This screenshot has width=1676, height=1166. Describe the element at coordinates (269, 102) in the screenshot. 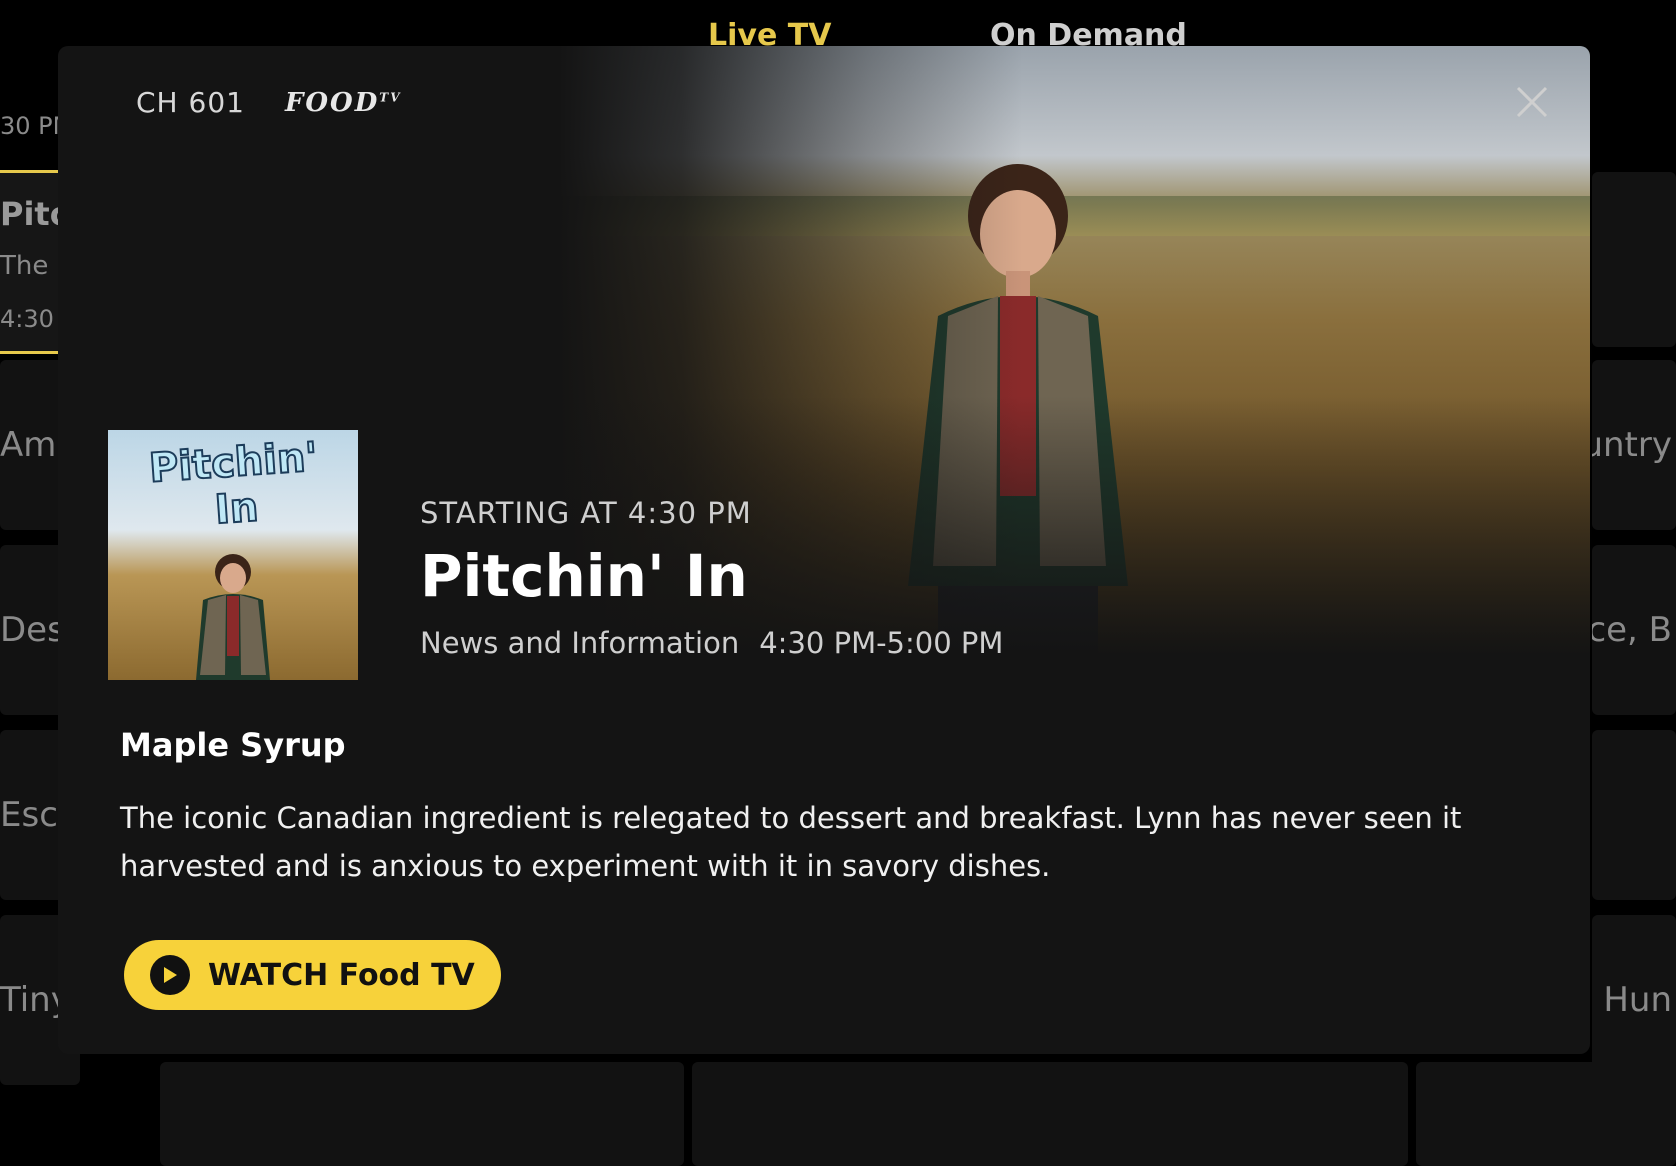

I see `channel-info: CH 601 FOODTV` at that location.